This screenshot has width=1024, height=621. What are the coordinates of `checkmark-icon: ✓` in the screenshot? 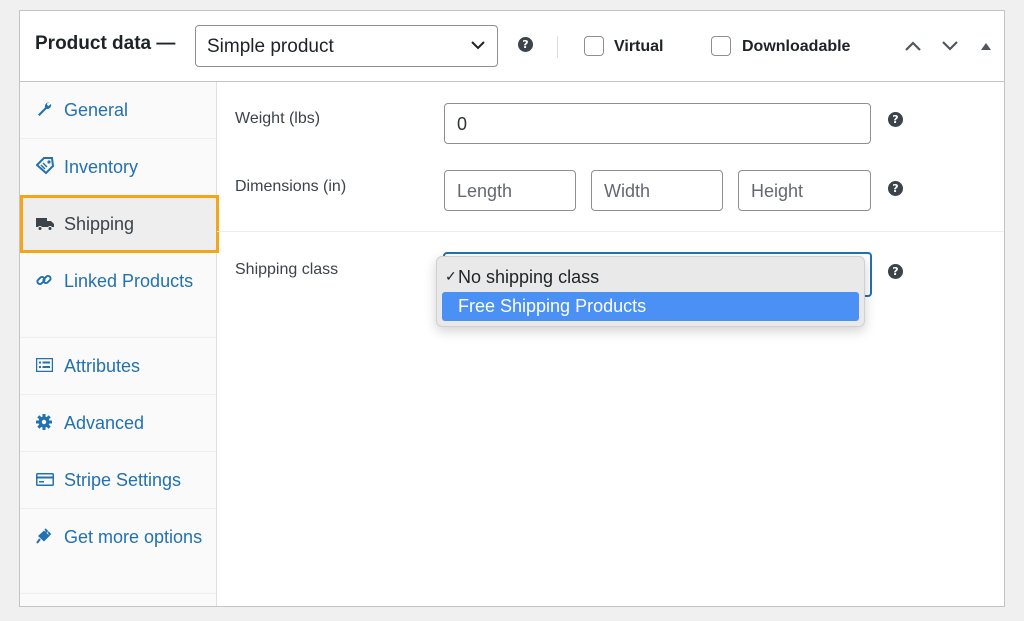 It's located at (451, 276).